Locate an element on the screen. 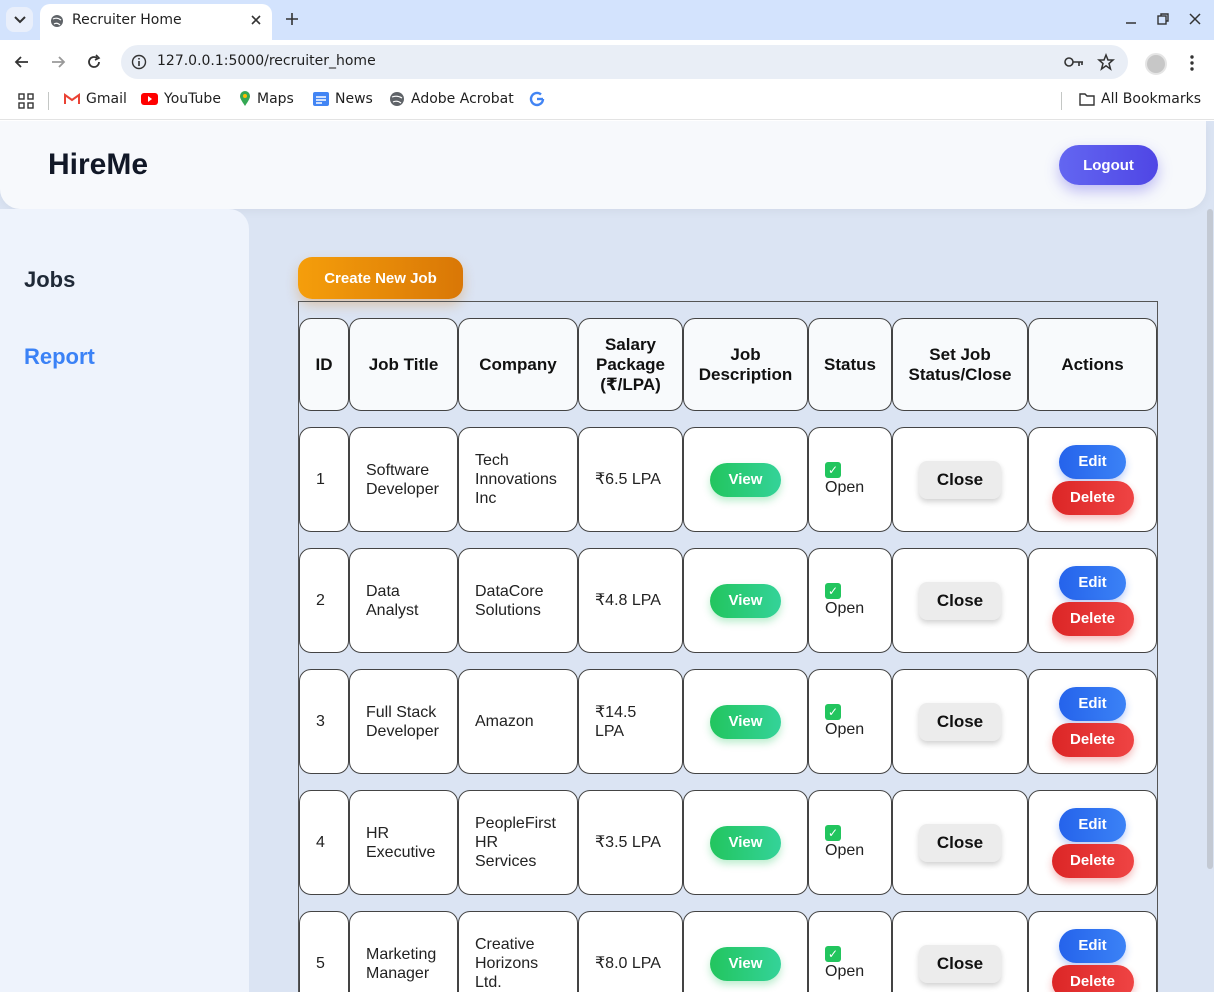 This screenshot has height=992, width=1214. table-cell-title: HR Executive is located at coordinates (403, 842).